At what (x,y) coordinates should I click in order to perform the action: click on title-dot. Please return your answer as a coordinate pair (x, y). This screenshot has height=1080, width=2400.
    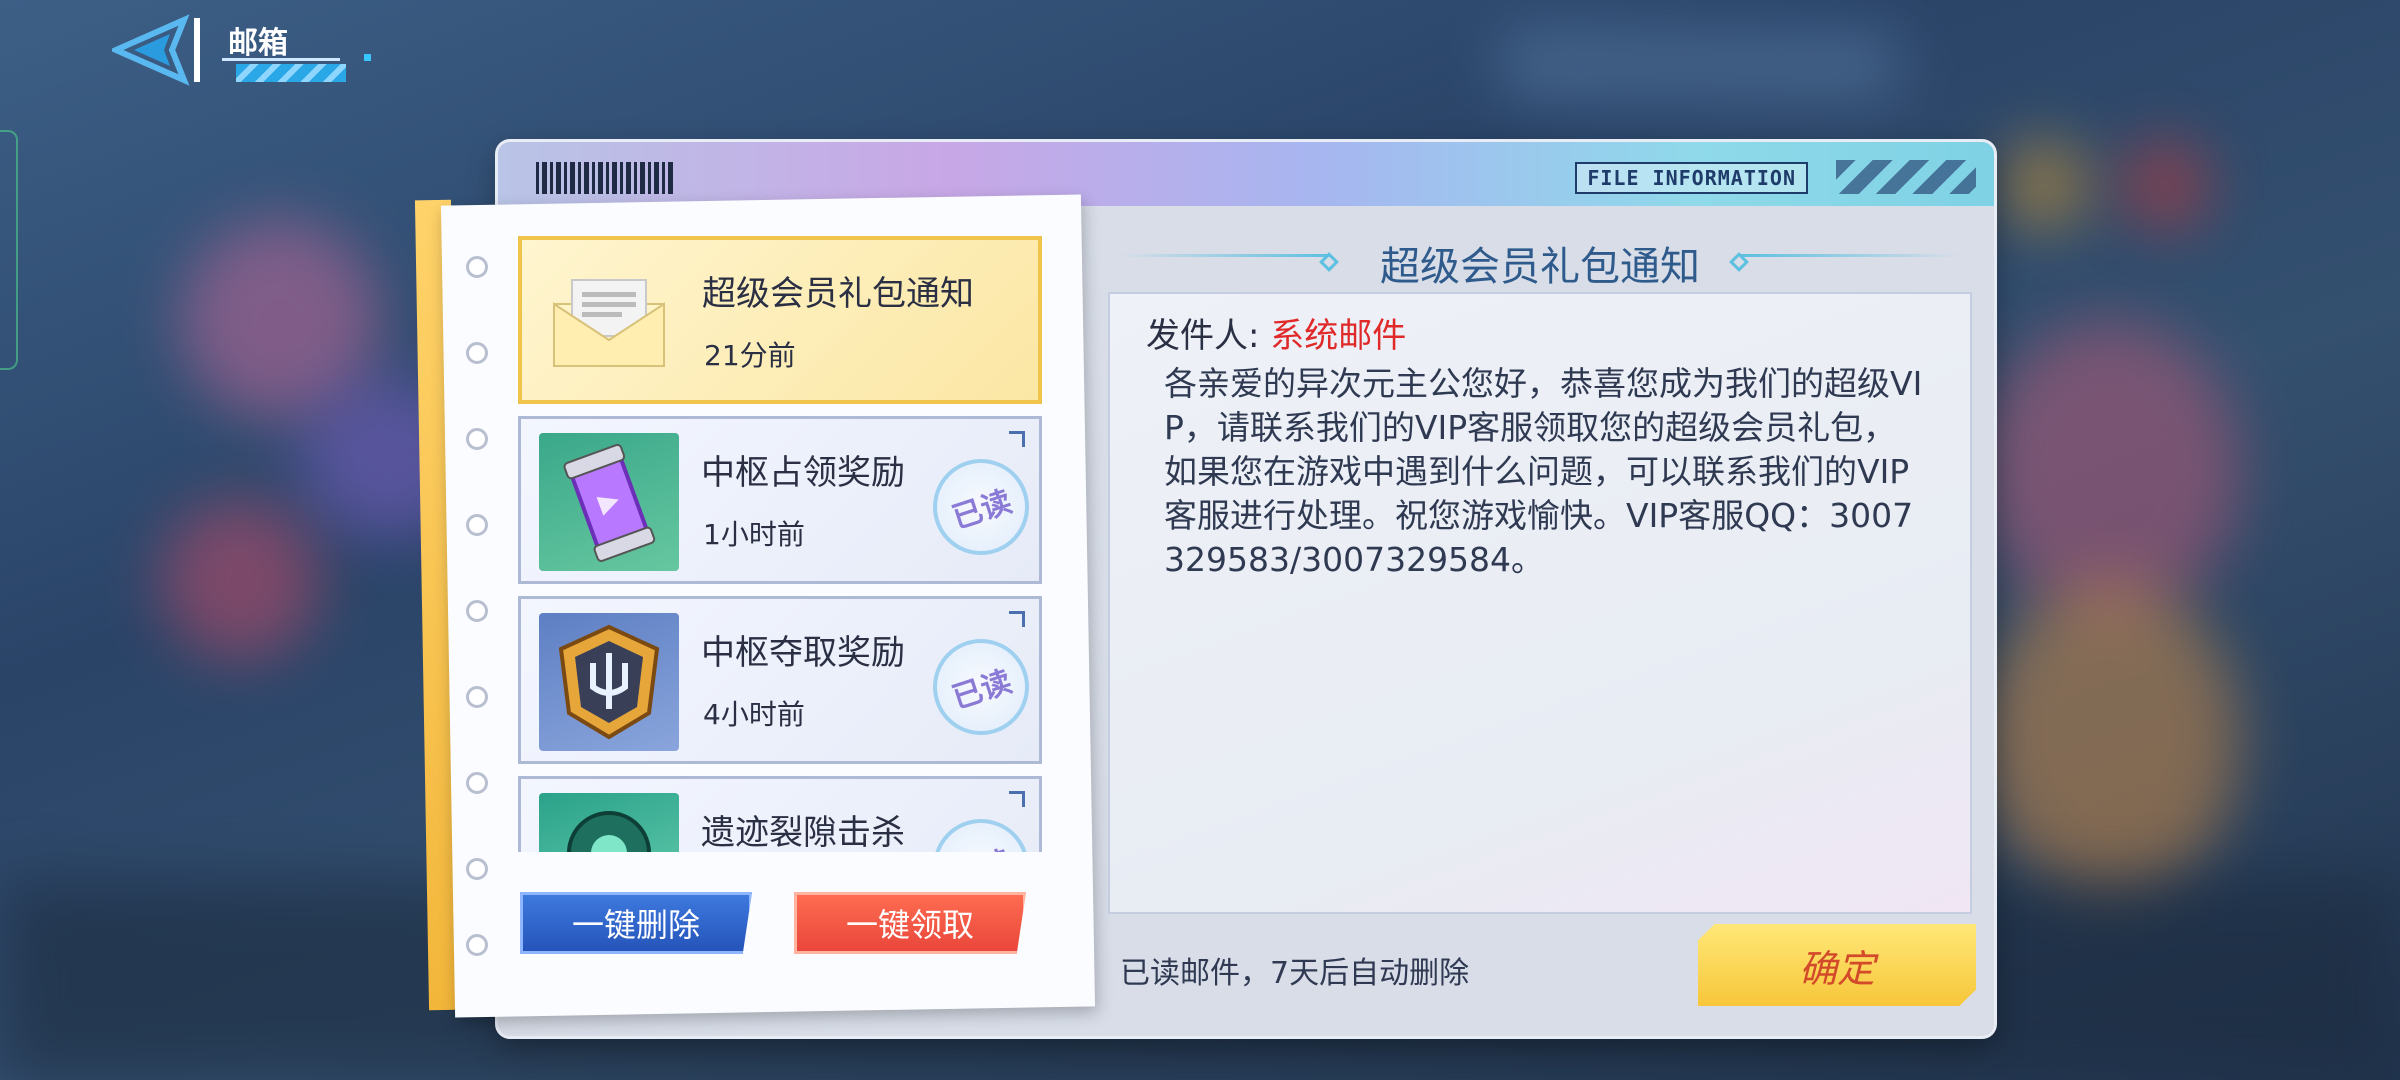
    Looking at the image, I should click on (367, 57).